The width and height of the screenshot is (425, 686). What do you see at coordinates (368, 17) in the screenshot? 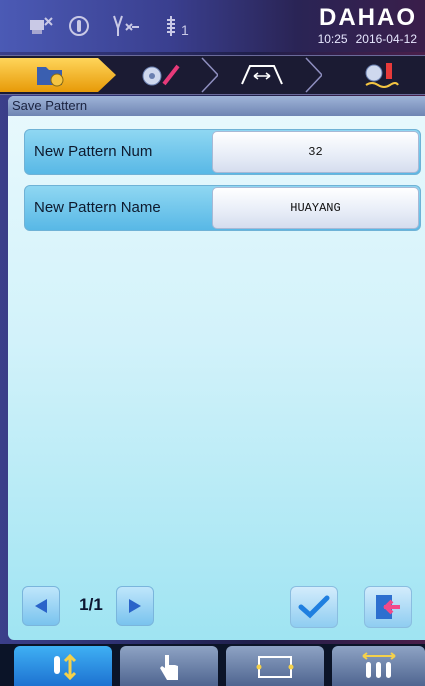
I see `brand-logo: DAHAO` at bounding box center [368, 17].